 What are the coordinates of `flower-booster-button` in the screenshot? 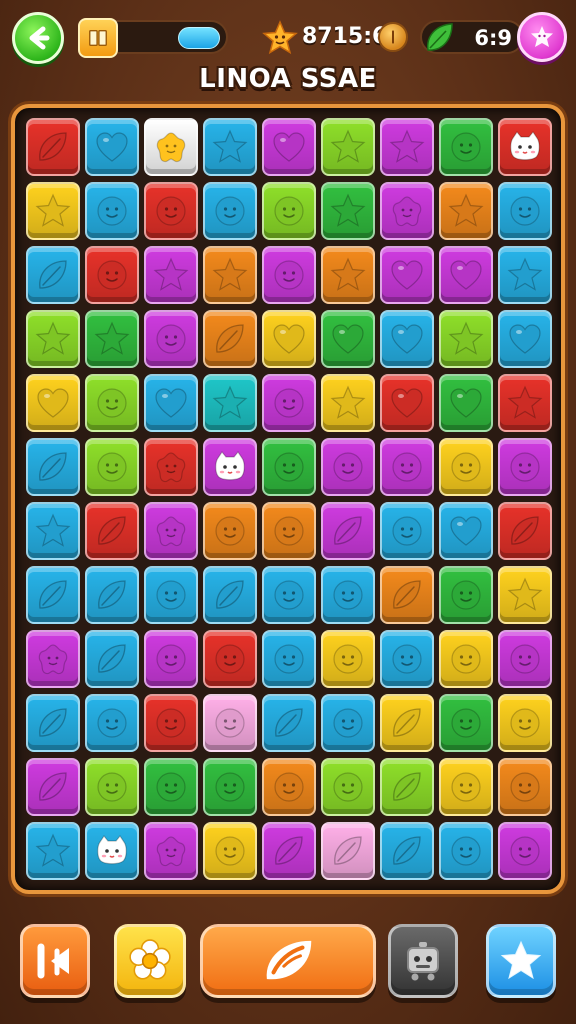 It's located at (150, 961).